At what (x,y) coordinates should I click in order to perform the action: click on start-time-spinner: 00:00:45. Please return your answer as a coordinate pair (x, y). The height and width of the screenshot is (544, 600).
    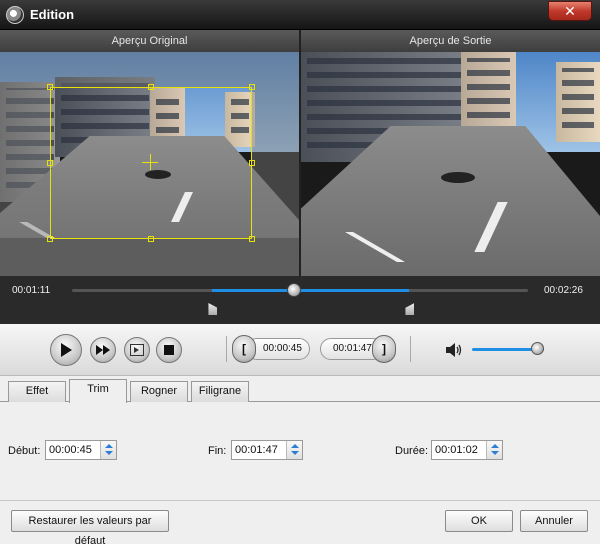
    Looking at the image, I should click on (81, 450).